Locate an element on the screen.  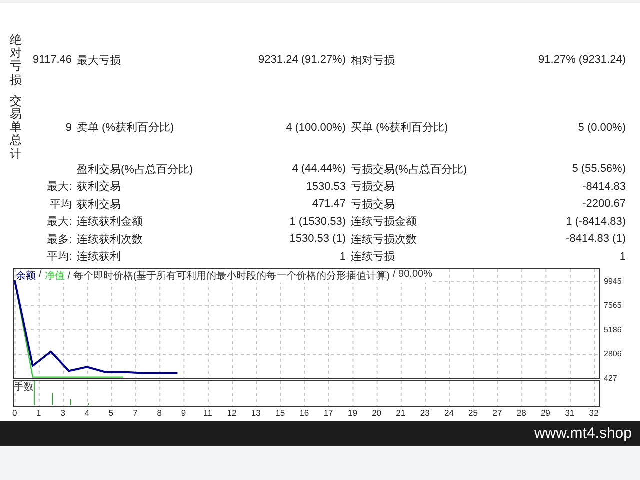
axis-label: 2806 is located at coordinates (613, 353).